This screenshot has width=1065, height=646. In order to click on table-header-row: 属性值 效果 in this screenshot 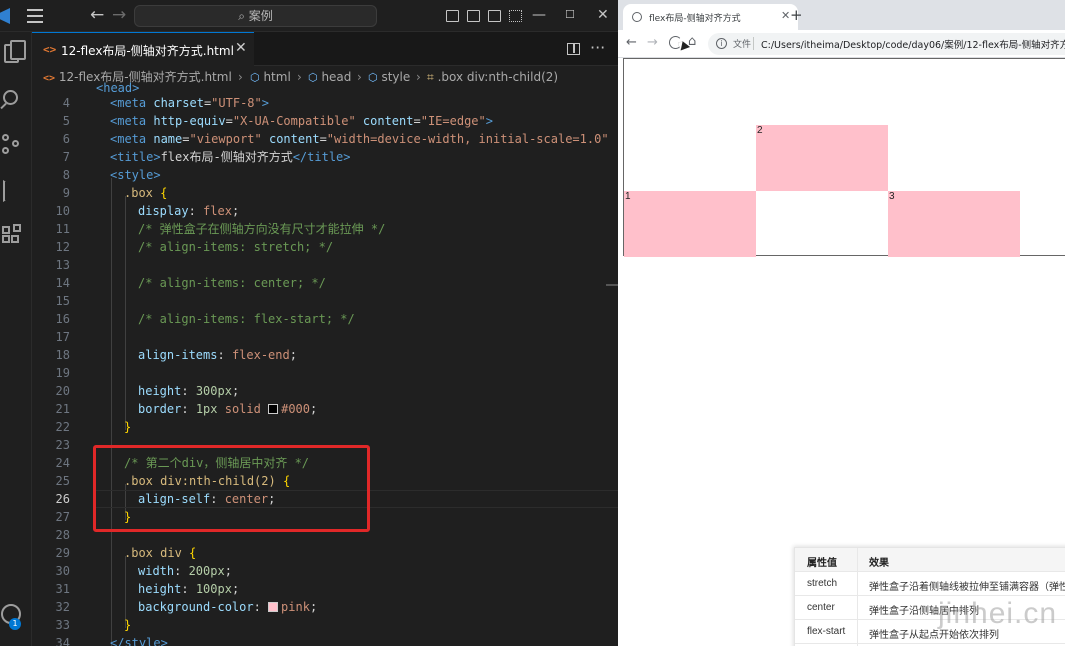, I will do `click(930, 560)`.